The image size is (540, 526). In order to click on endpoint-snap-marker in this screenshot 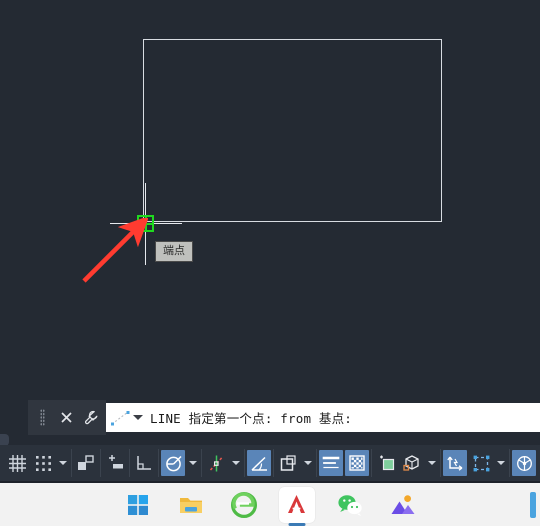, I will do `click(145, 223)`.